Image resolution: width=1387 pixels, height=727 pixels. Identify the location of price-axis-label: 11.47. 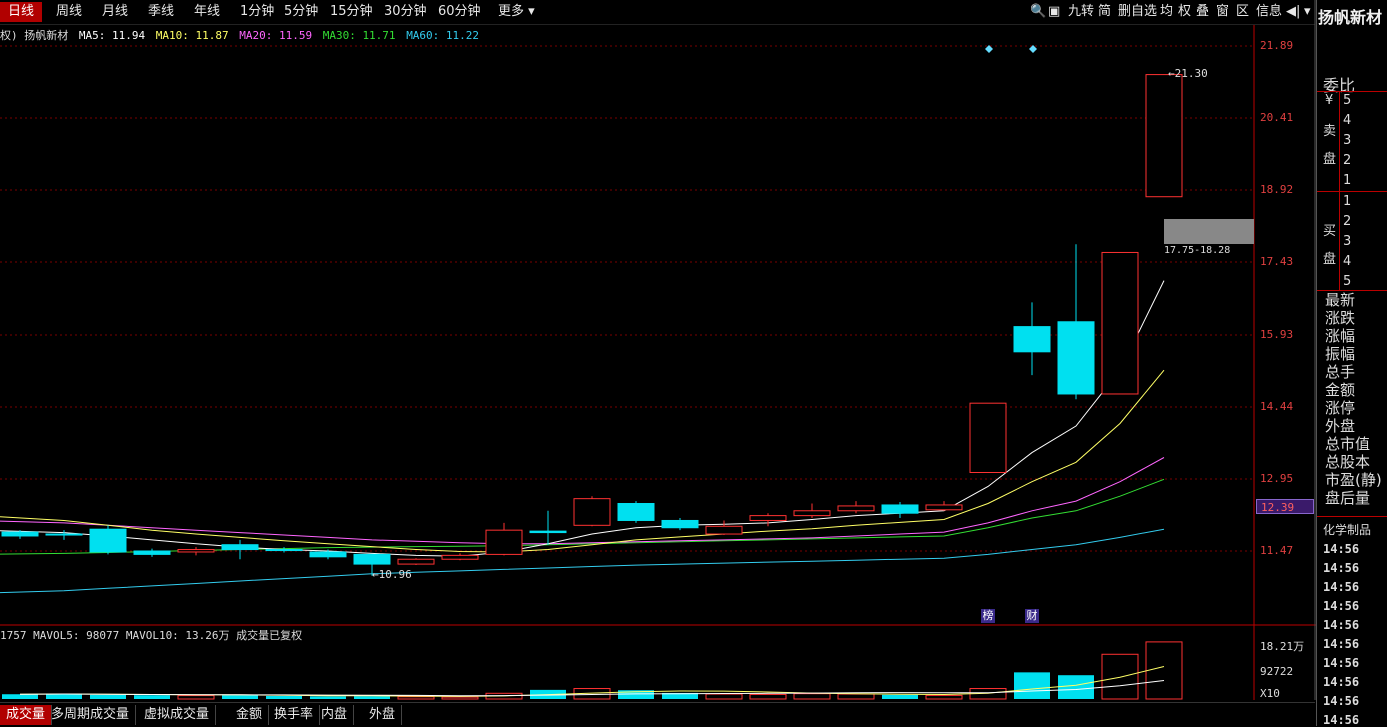
(1277, 550).